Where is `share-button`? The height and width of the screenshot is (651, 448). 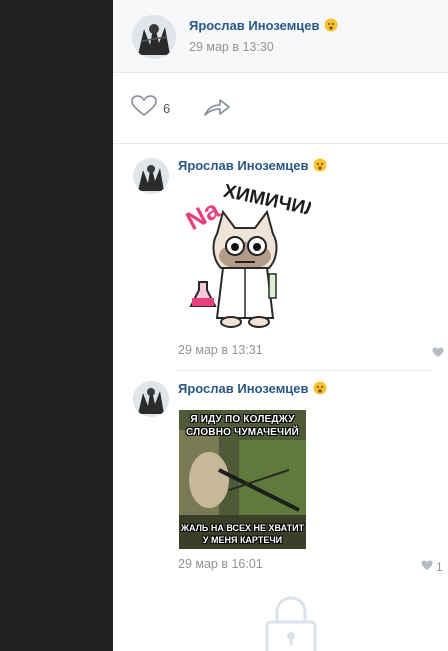
share-button is located at coordinates (217, 109).